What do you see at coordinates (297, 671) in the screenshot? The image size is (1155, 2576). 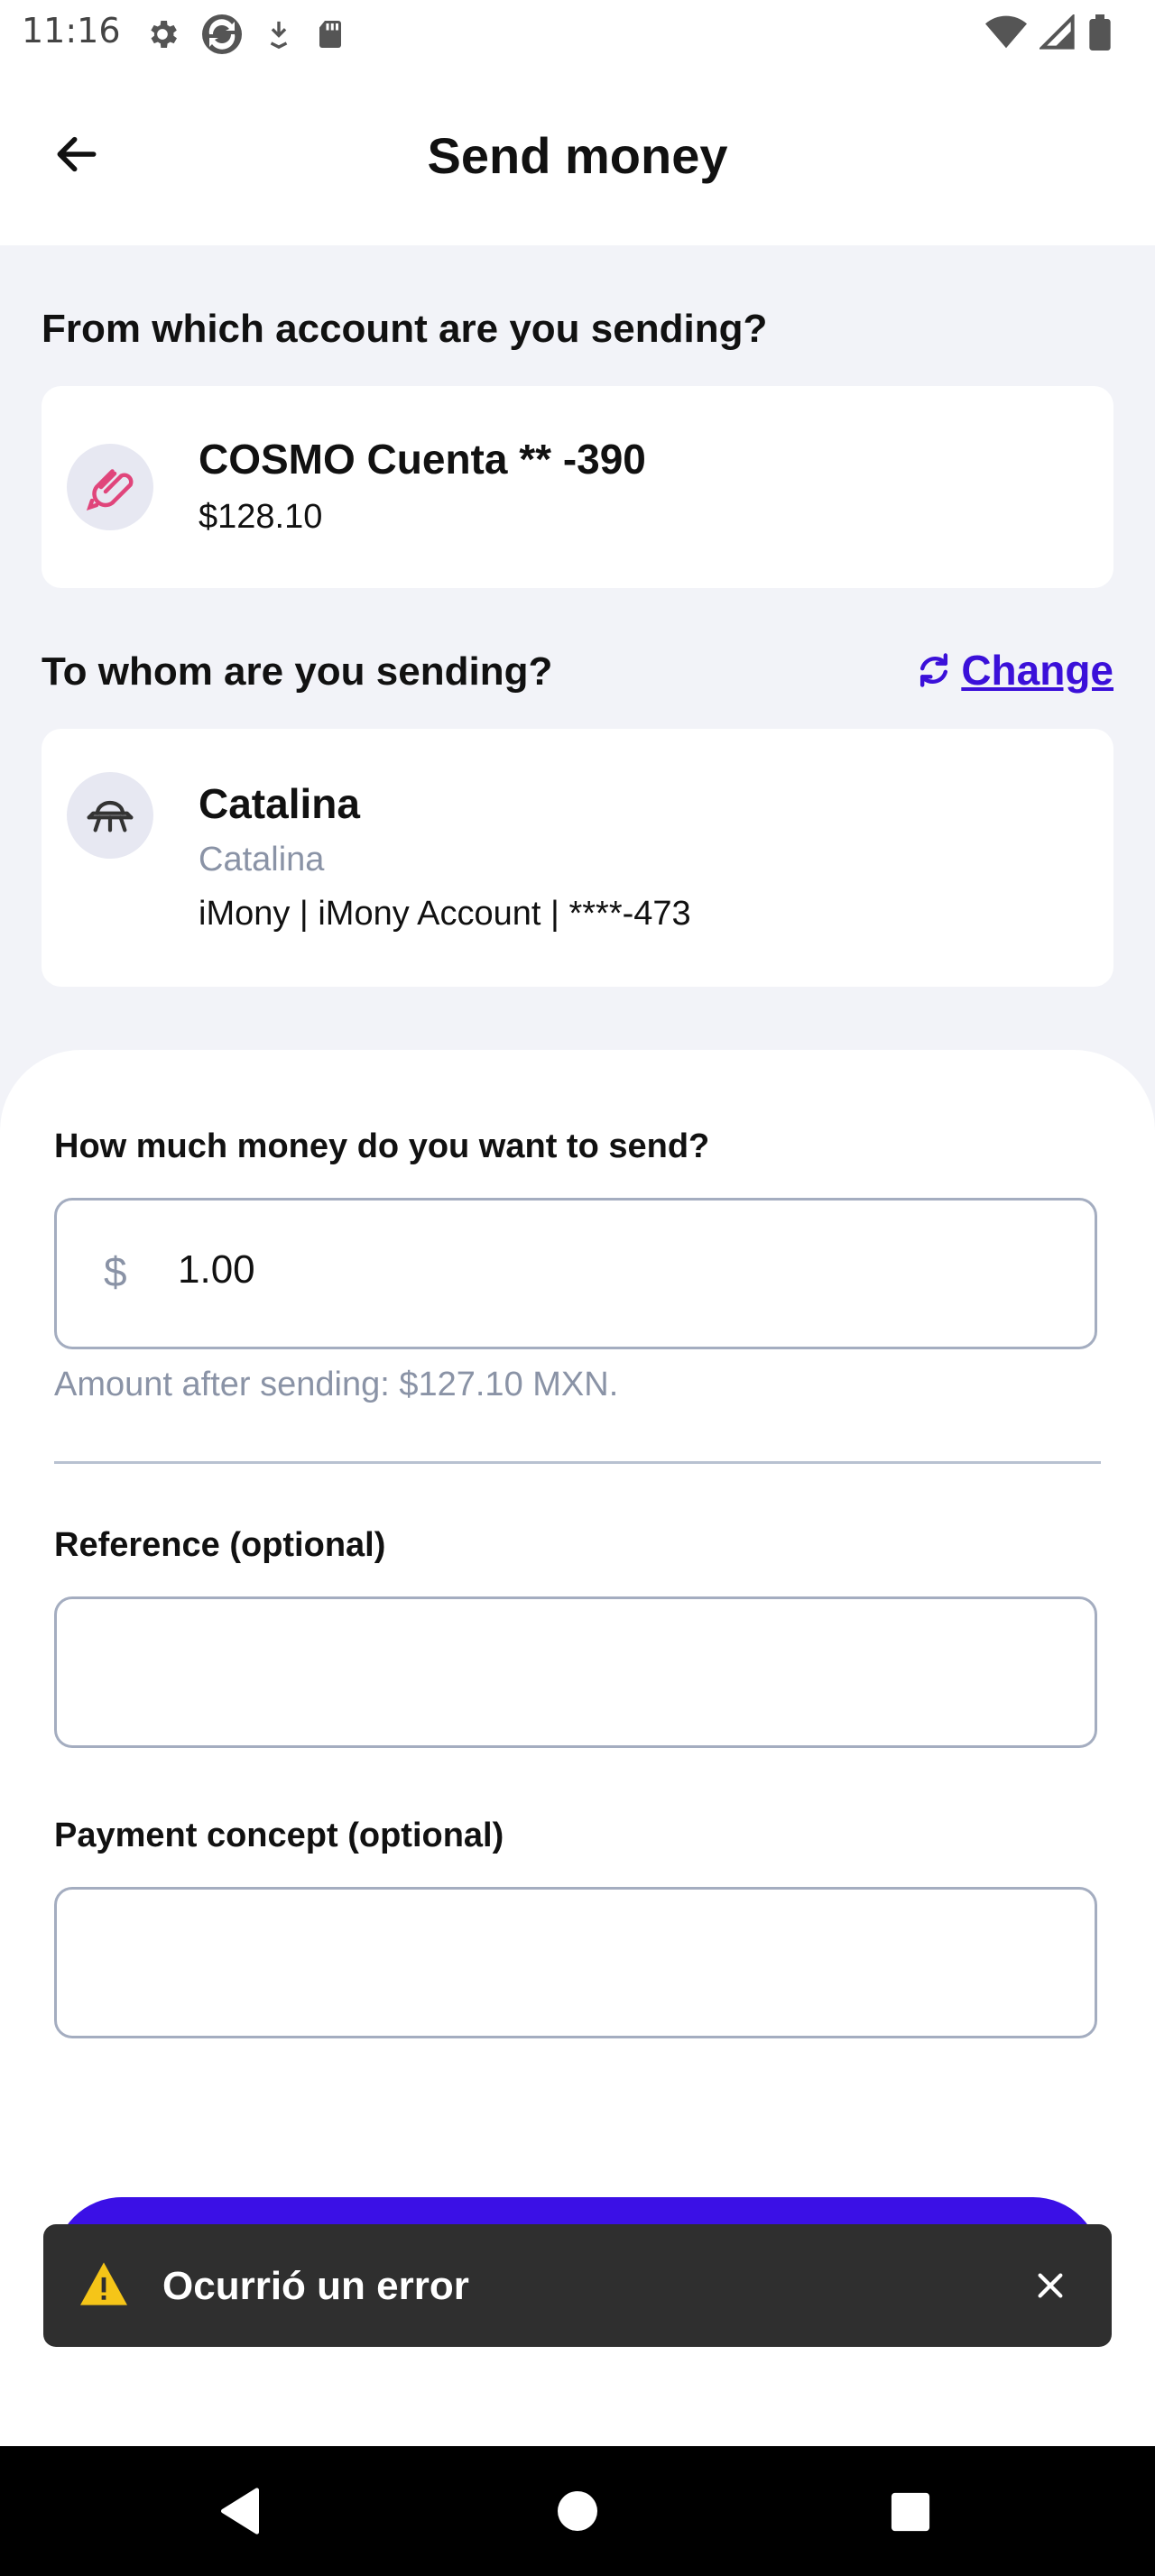 I see `to-section-title: To whom are you sending?` at bounding box center [297, 671].